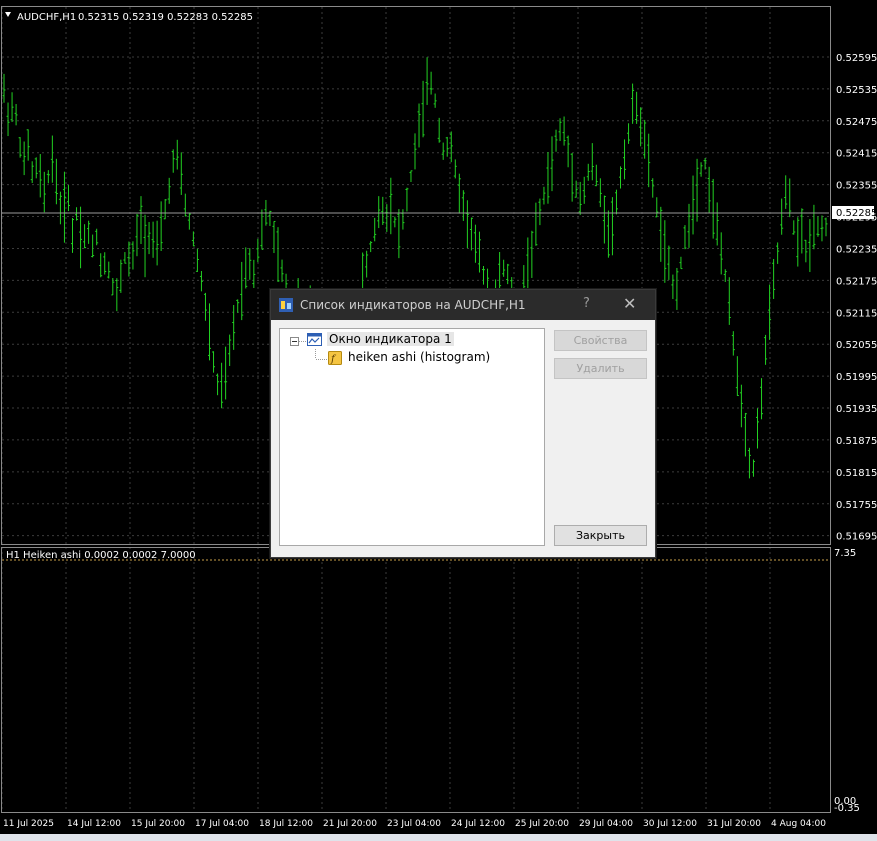  What do you see at coordinates (856, 58) in the screenshot?
I see `price-tick-label: 0.52595` at bounding box center [856, 58].